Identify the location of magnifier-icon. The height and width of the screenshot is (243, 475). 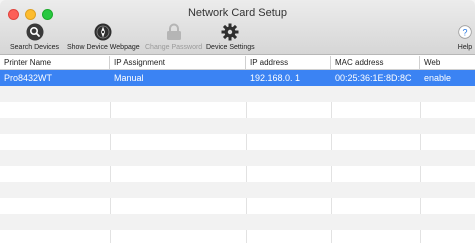
(35, 32).